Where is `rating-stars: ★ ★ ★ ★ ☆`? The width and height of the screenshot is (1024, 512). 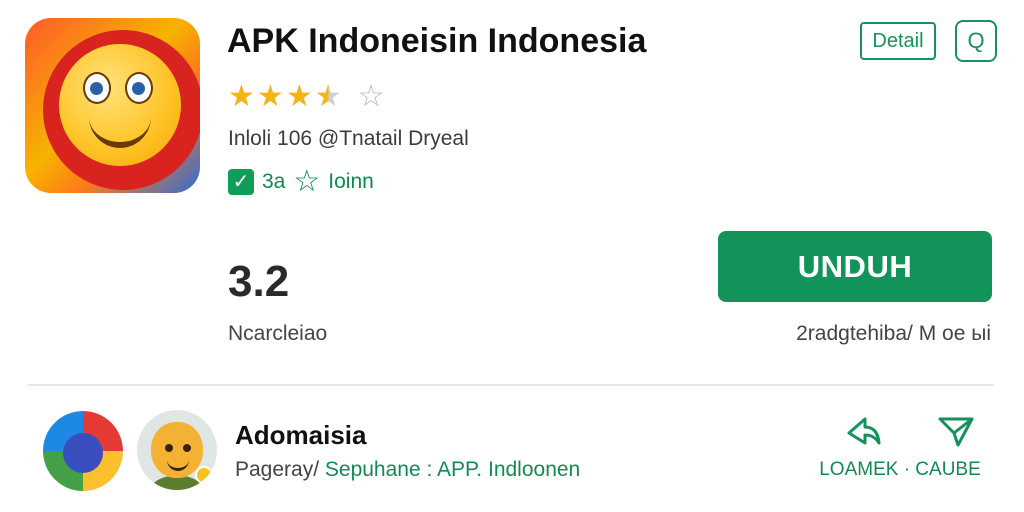 rating-stars: ★ ★ ★ ★ ☆ is located at coordinates (306, 97).